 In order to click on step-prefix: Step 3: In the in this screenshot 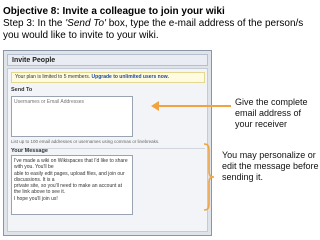, I will do `click(34, 23)`.